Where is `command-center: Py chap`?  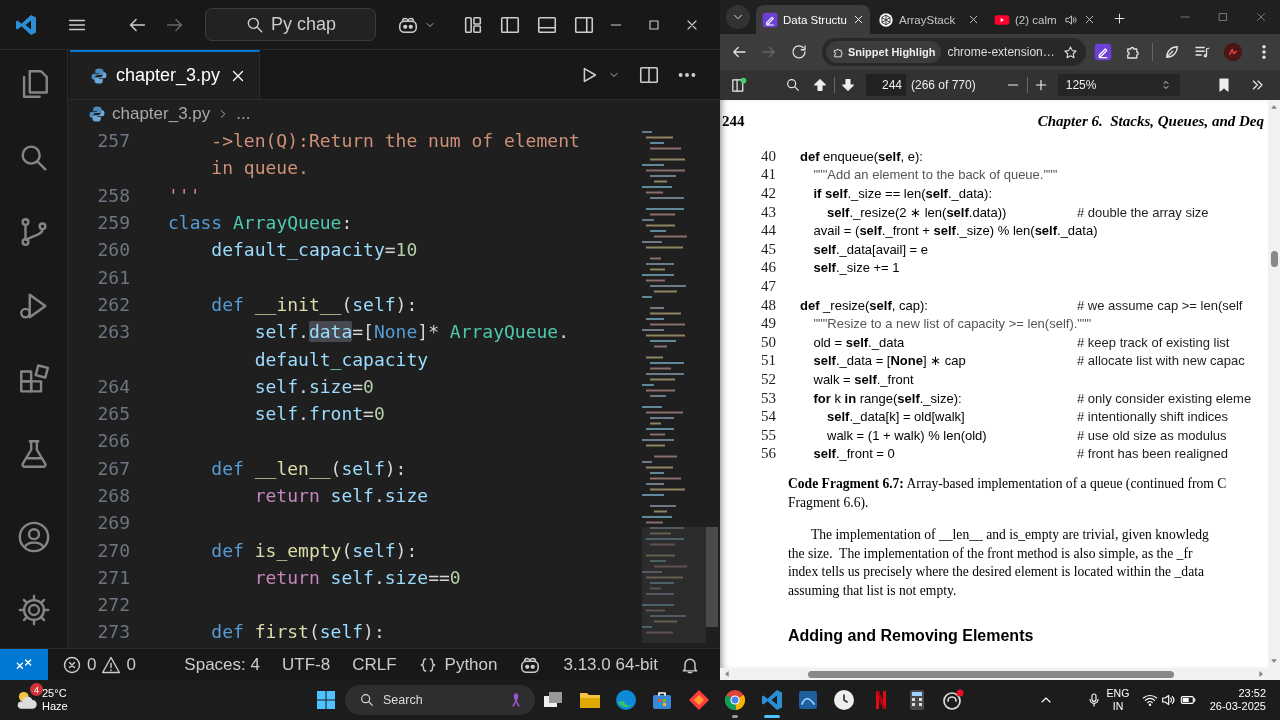
command-center: Py chap is located at coordinates (290, 24).